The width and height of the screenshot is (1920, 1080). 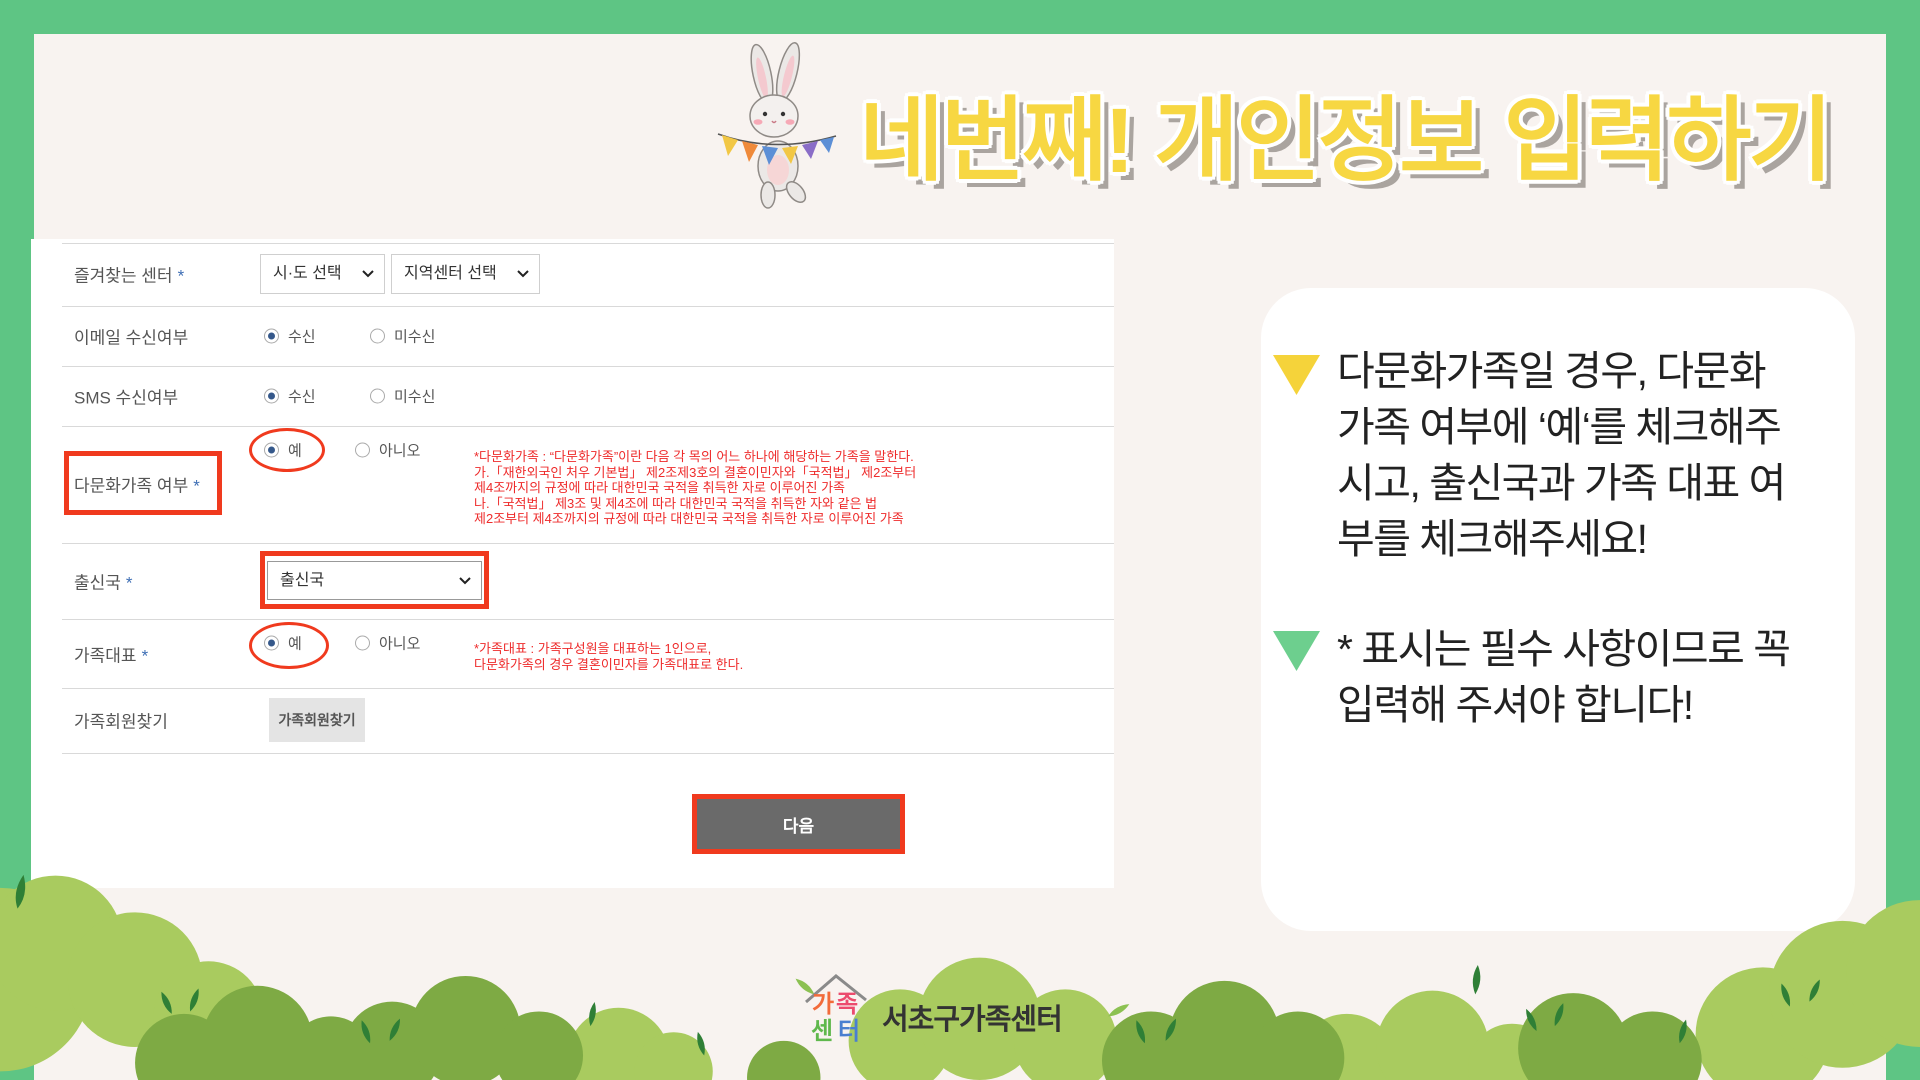 What do you see at coordinates (972, 1020) in the screenshot?
I see `logo-name: 서초구가족센터` at bounding box center [972, 1020].